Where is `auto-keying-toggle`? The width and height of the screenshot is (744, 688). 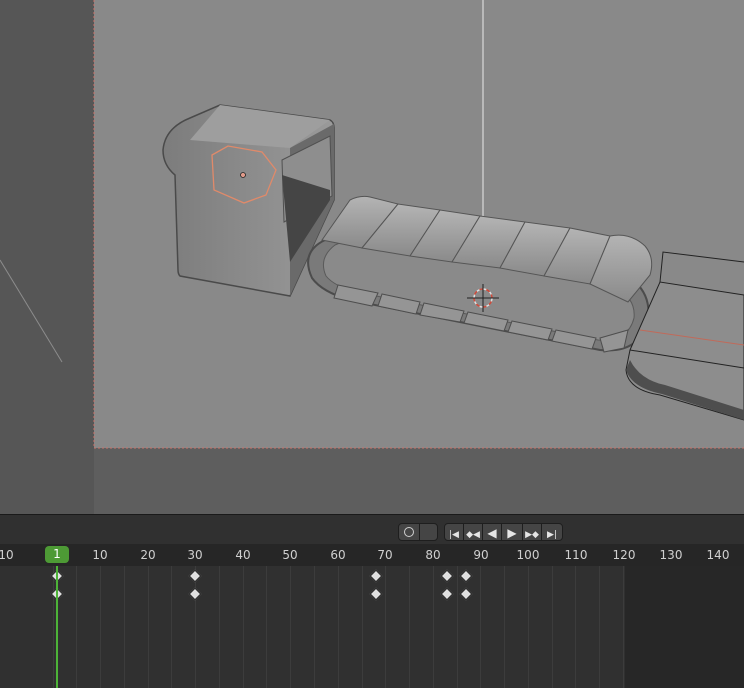
auto-keying-toggle is located at coordinates (418, 532).